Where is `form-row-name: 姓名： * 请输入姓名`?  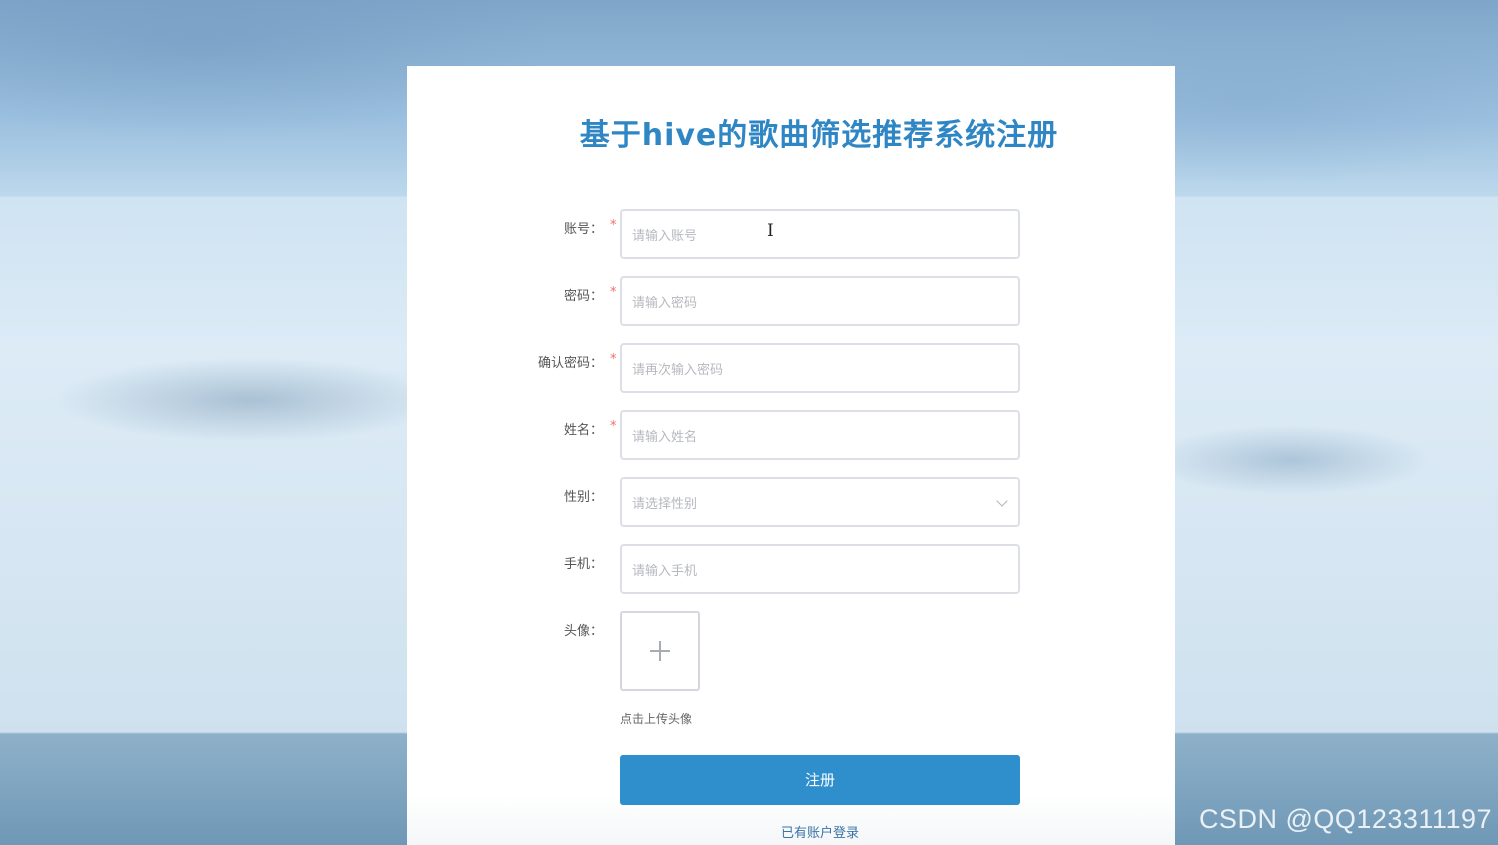 form-row-name: 姓名： * 请输入姓名 is located at coordinates (791, 435).